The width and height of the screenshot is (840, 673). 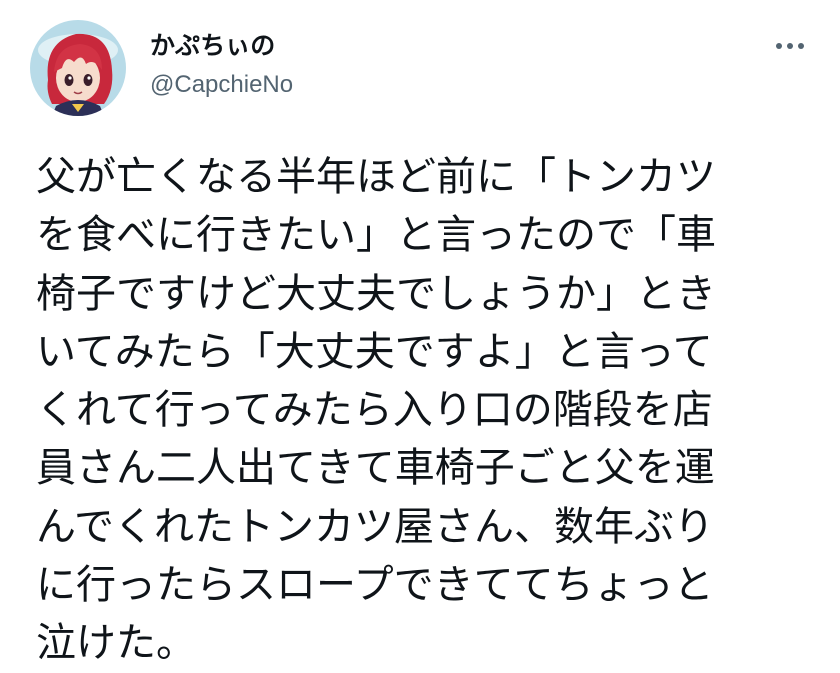 What do you see at coordinates (376, 177) in the screenshot?
I see `tweet-text-line: 父が亡くなる半年ほど前に「トンカツ` at bounding box center [376, 177].